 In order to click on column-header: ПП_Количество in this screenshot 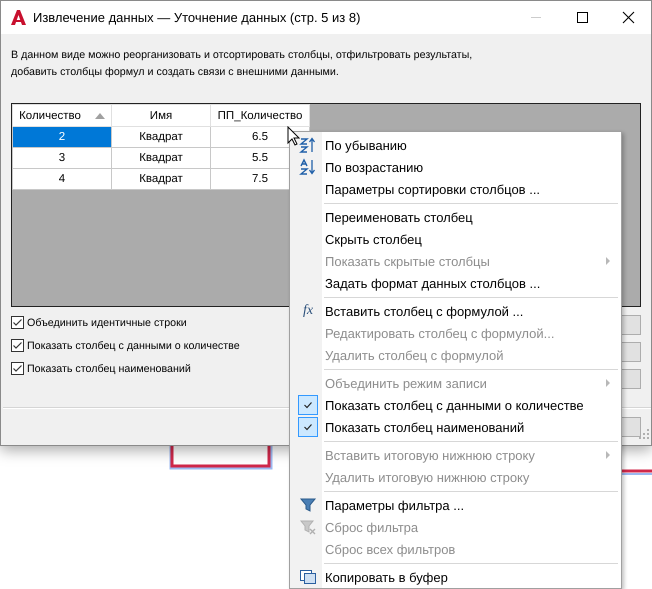, I will do `click(260, 115)`.